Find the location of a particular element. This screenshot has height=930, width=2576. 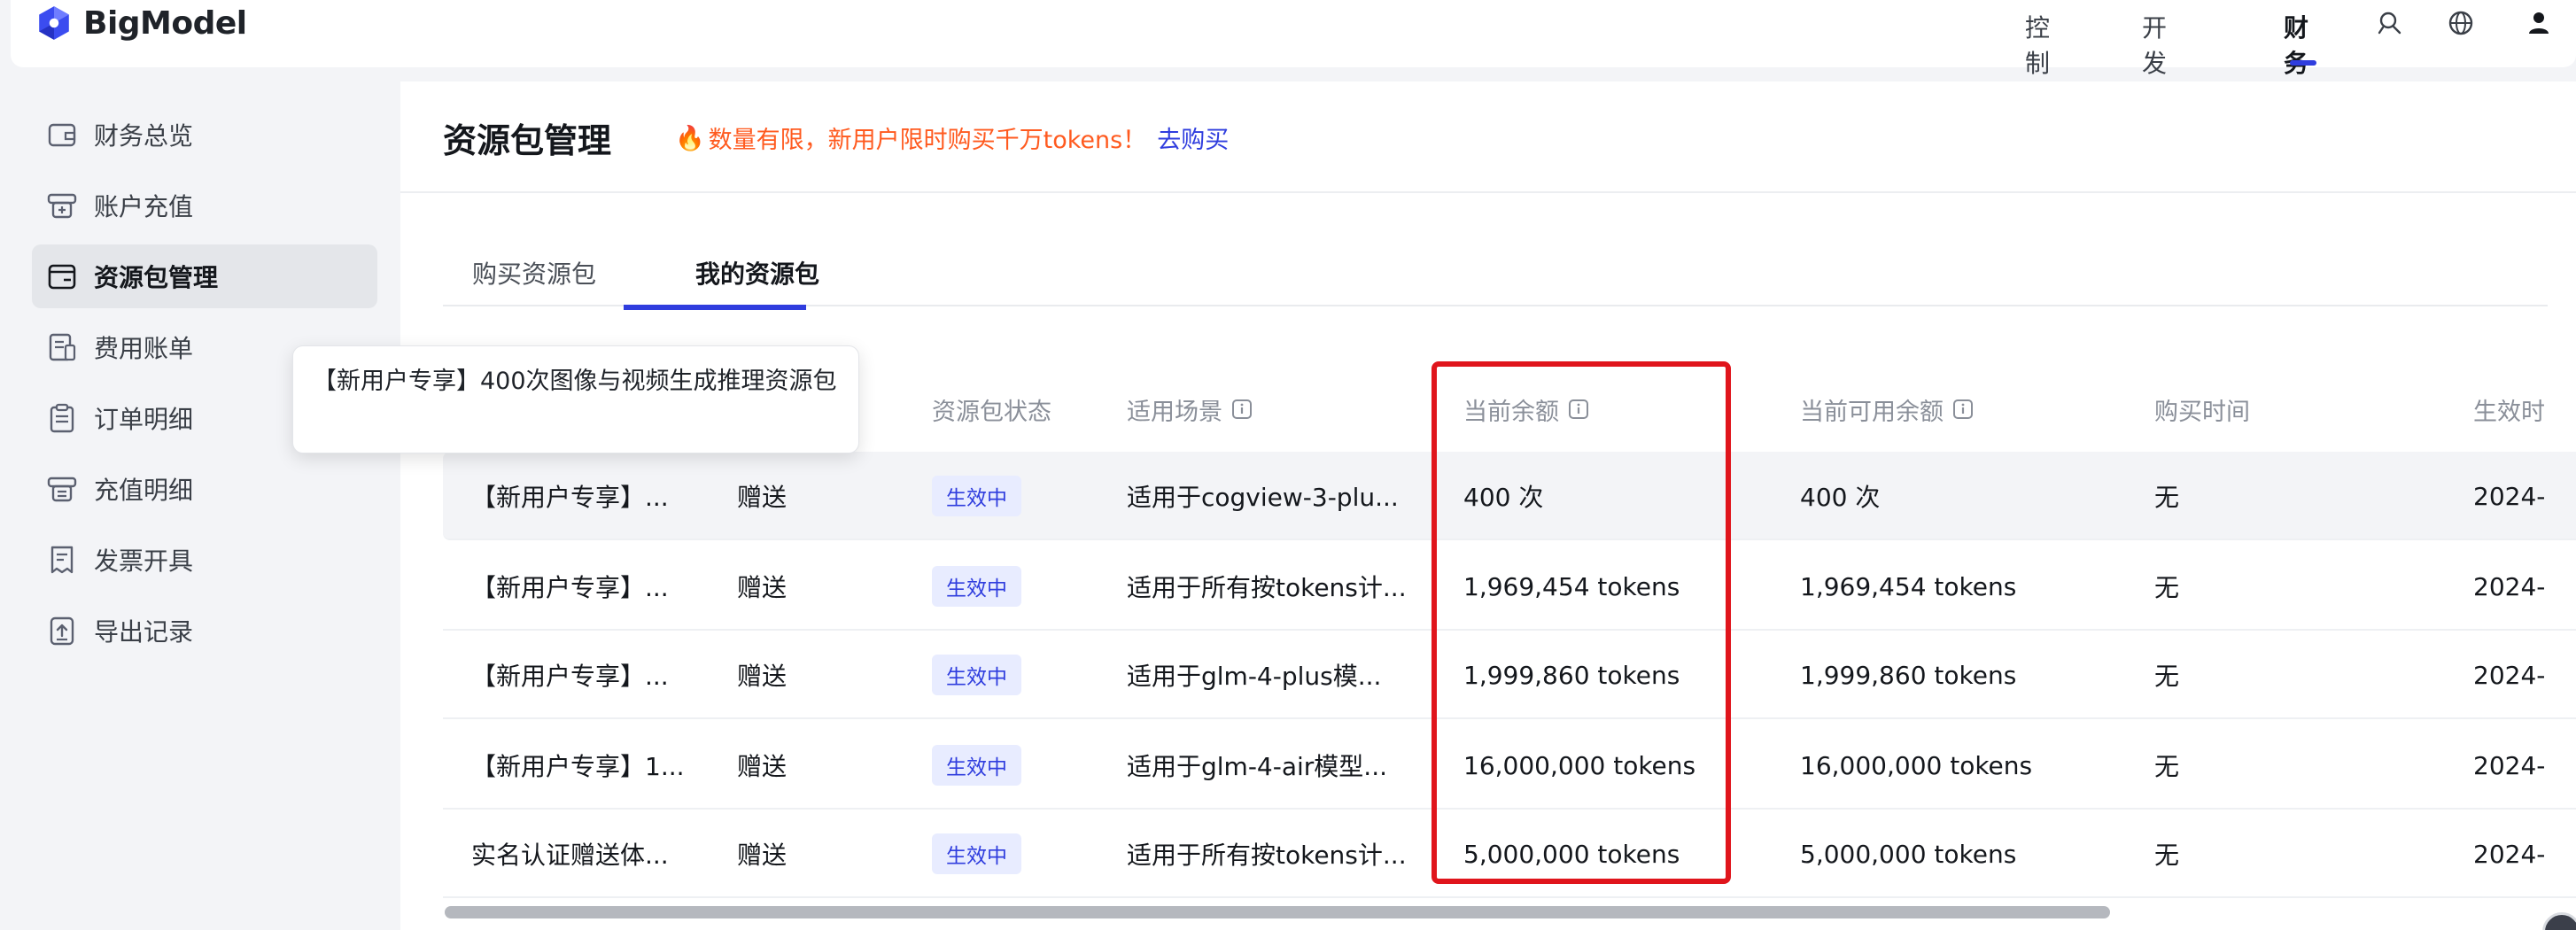

header-purchase-time: 购买时间 is located at coordinates (2202, 409).